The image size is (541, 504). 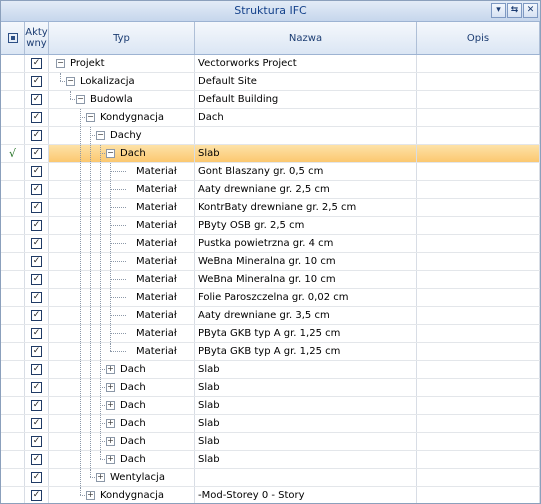 I want to click on tree-row: ✓ Materiał Folie Paroszczelna gr. 0,02 cm, so click(x=270, y=298).